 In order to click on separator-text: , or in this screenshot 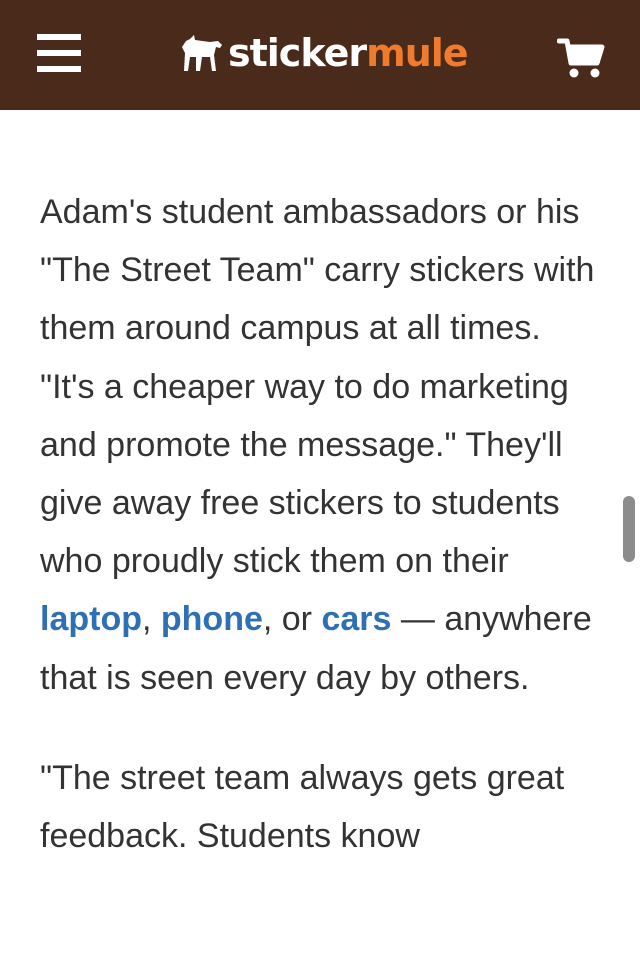, I will do `click(292, 619)`.